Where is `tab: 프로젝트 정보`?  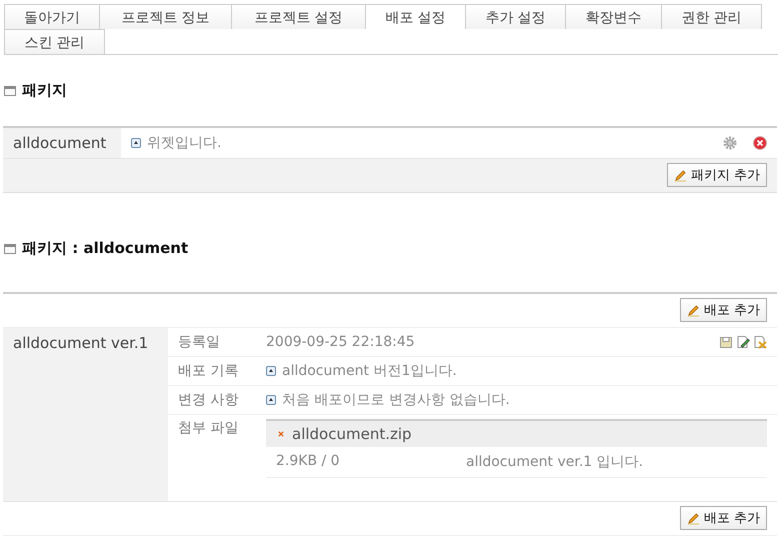
tab: 프로젝트 정보 is located at coordinates (165, 16).